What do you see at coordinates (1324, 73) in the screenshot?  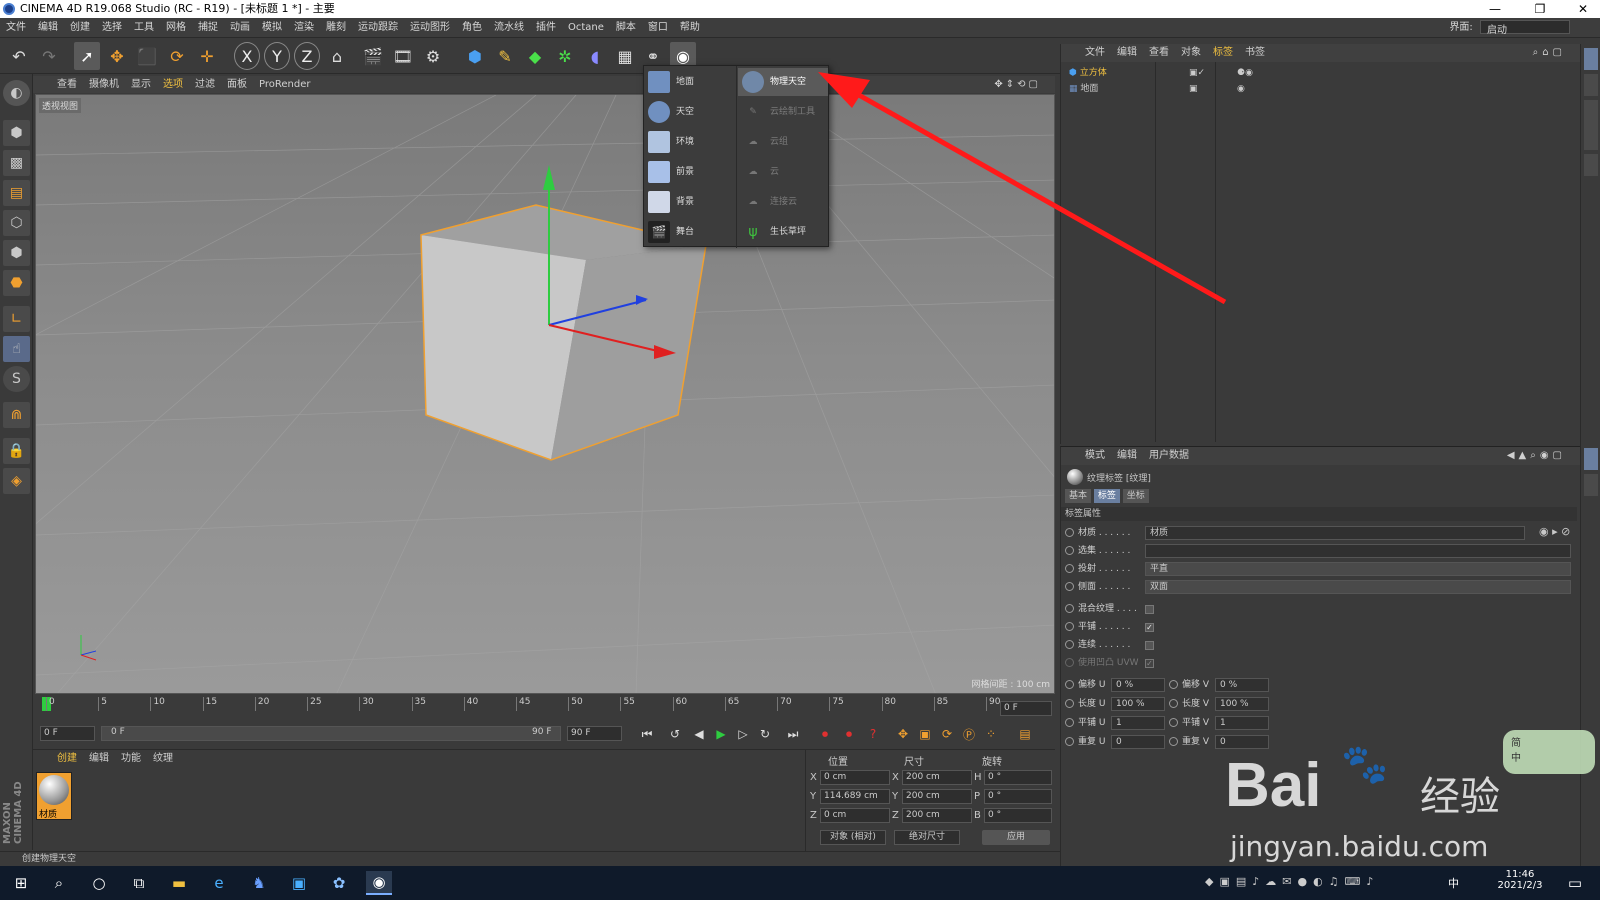 I see `object-row-cube: ⬢ 立方体 ▣✓ ⚈◉` at bounding box center [1324, 73].